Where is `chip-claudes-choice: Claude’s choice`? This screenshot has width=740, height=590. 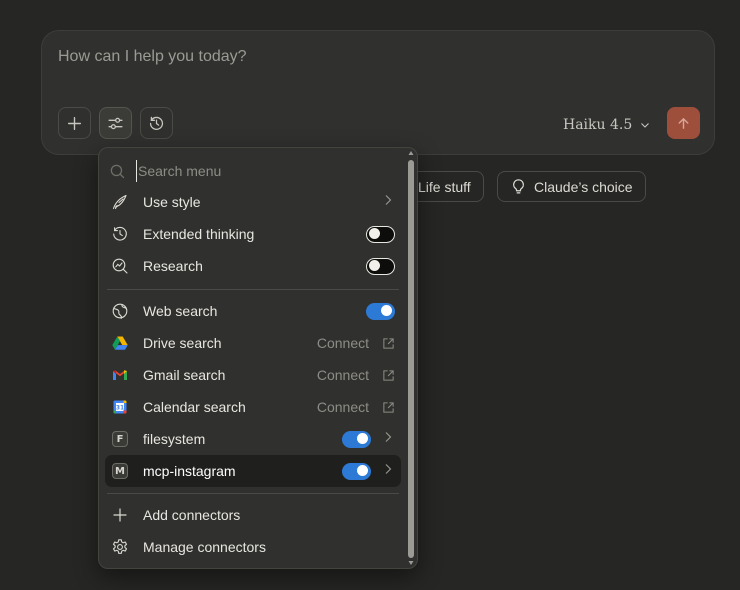 chip-claudes-choice: Claude’s choice is located at coordinates (571, 186).